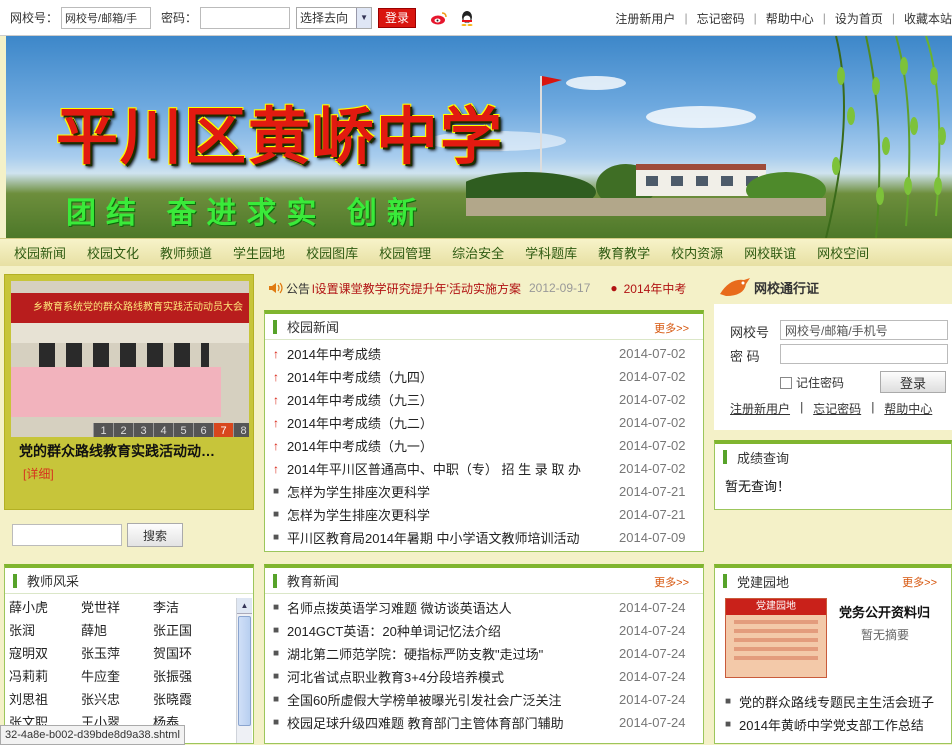  I want to click on password-input, so click(245, 17).